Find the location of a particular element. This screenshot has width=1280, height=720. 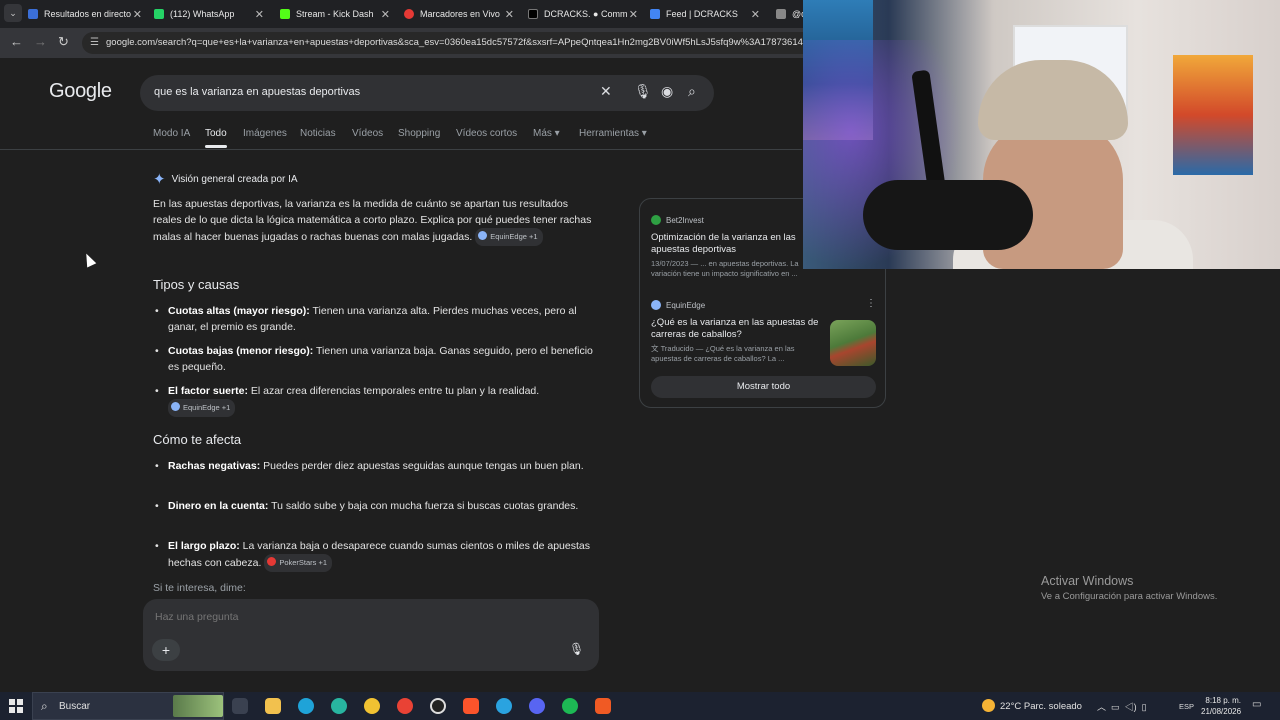

item-label: Dinero en la cuenta: is located at coordinates (218, 506).